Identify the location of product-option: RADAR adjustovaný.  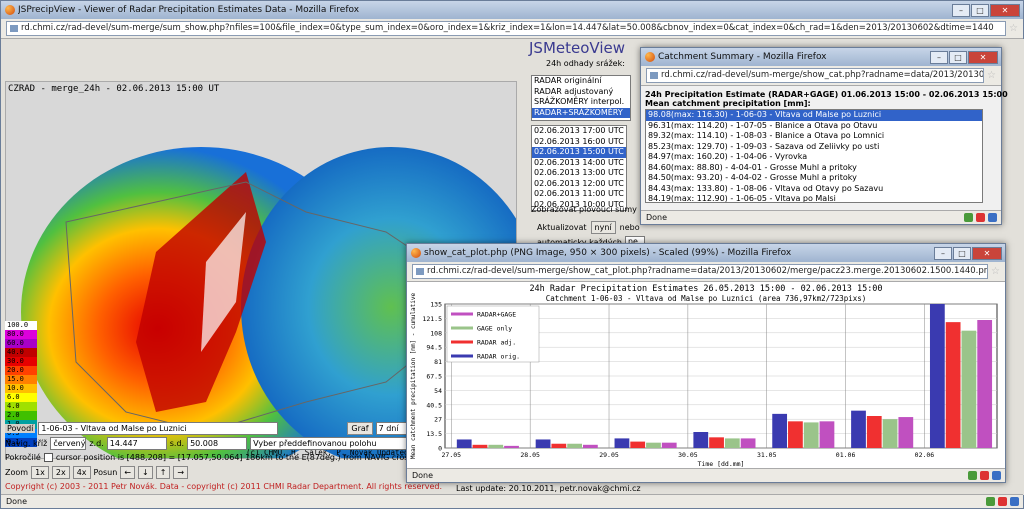
(581, 92).